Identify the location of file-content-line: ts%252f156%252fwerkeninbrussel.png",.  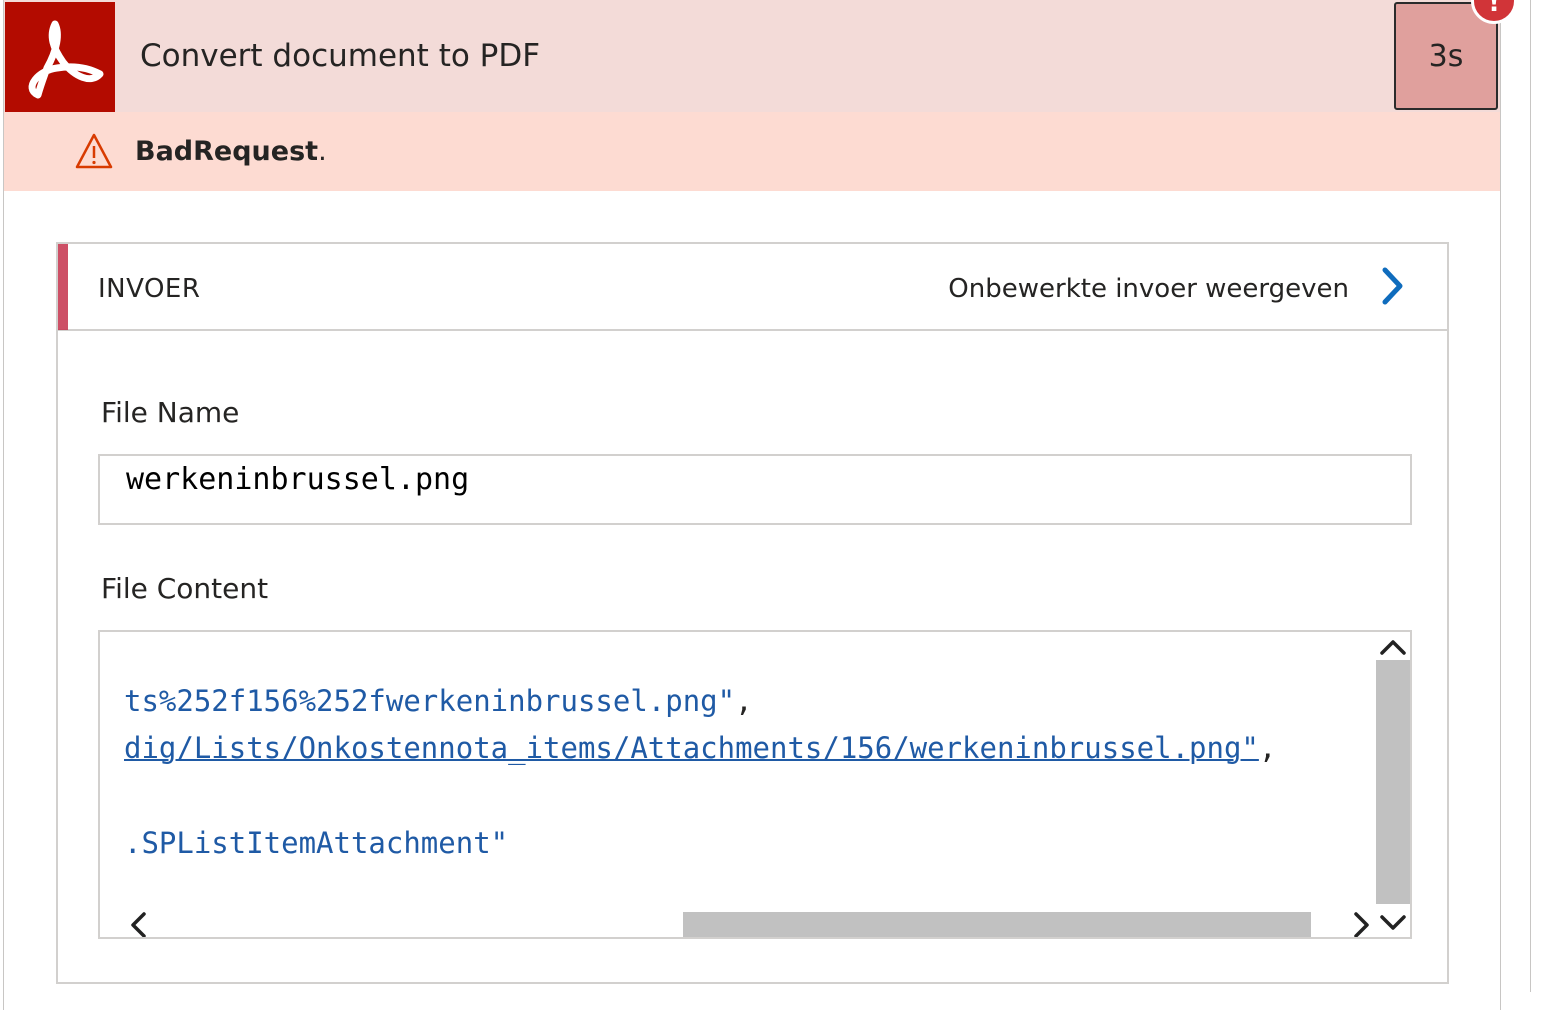
(438, 701).